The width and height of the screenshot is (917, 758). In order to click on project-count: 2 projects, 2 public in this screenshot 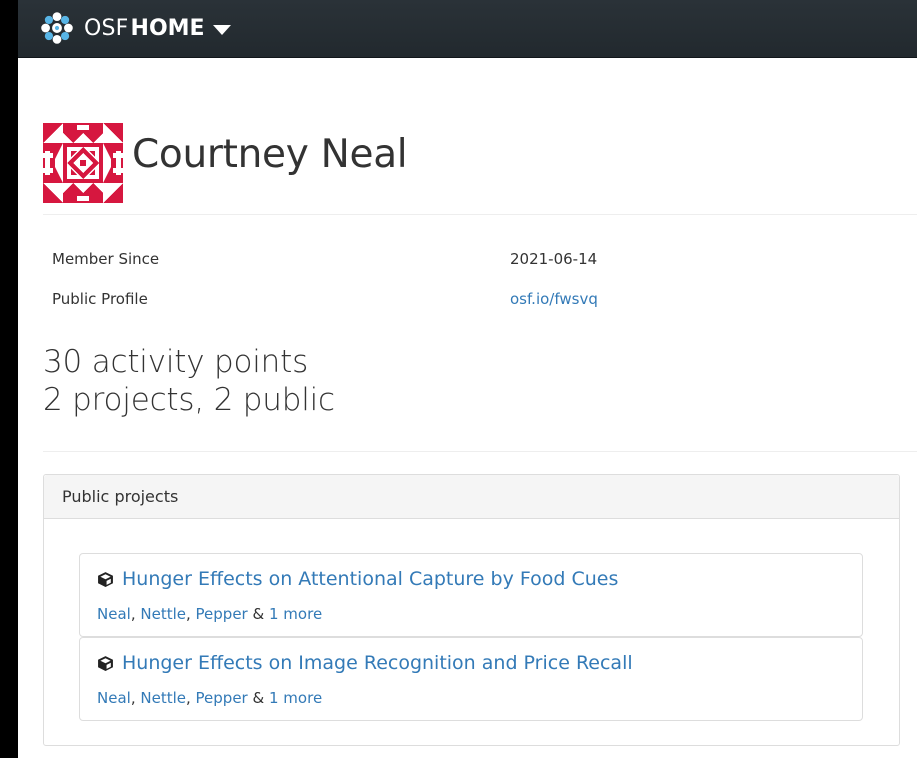, I will do `click(189, 400)`.